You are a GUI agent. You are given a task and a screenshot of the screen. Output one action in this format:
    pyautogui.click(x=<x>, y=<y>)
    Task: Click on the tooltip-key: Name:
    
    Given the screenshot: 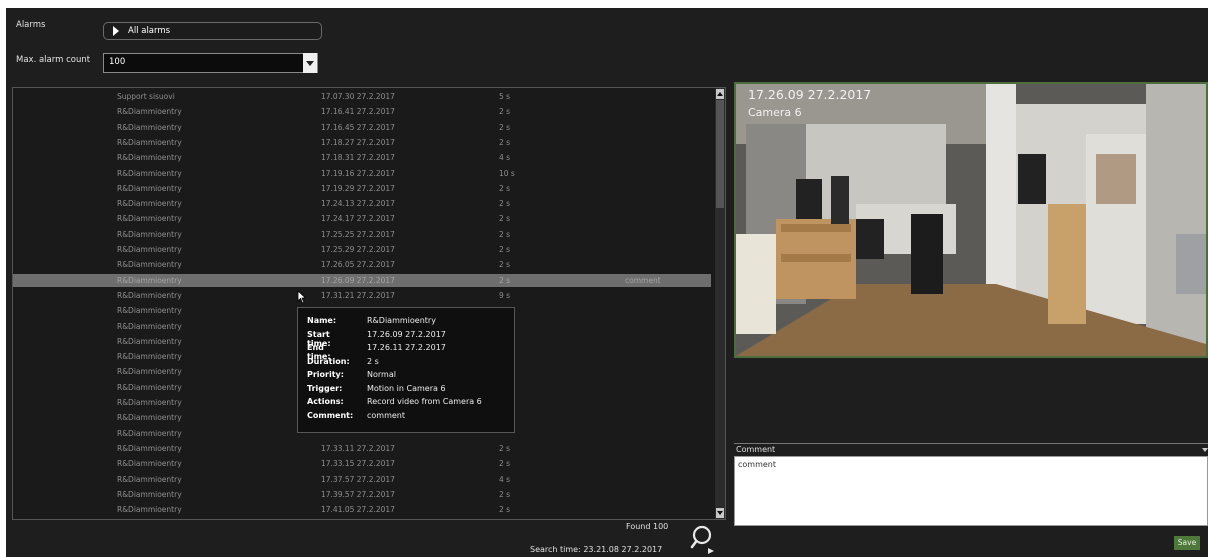 What is the action you would take?
    pyautogui.click(x=322, y=320)
    